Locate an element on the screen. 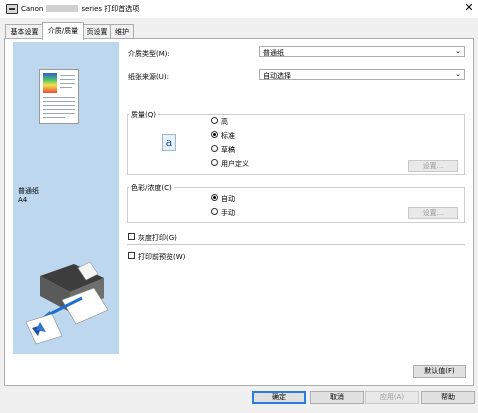 The height and width of the screenshot is (413, 478). quality-high-radio is located at coordinates (214, 120).